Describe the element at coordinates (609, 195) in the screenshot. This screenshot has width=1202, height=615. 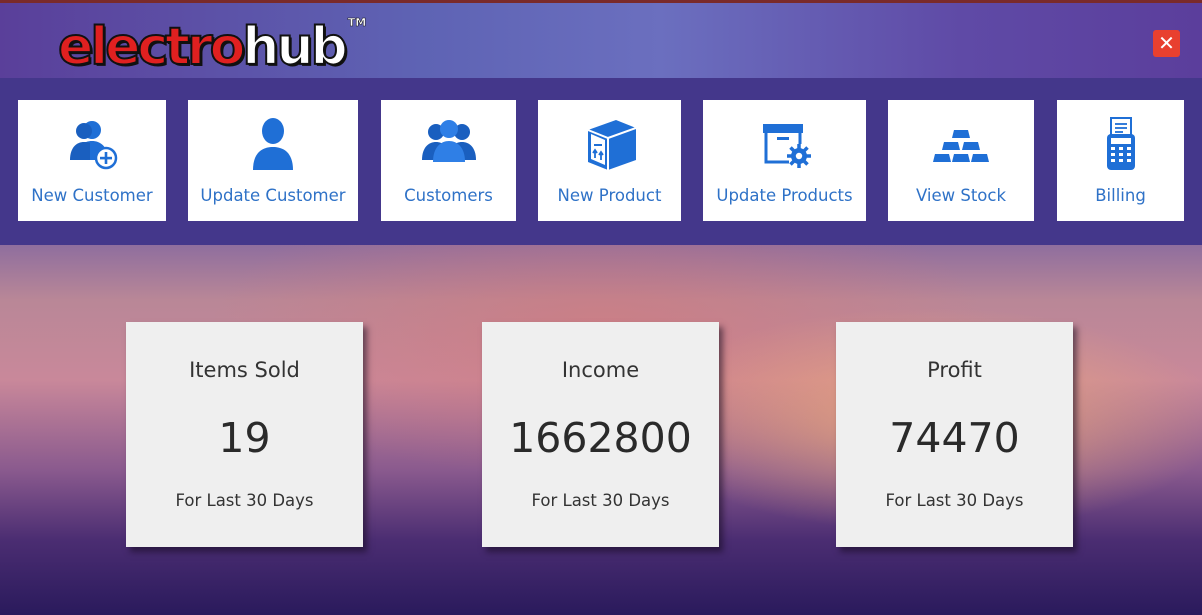
I see `new-product-label: New Product` at that location.